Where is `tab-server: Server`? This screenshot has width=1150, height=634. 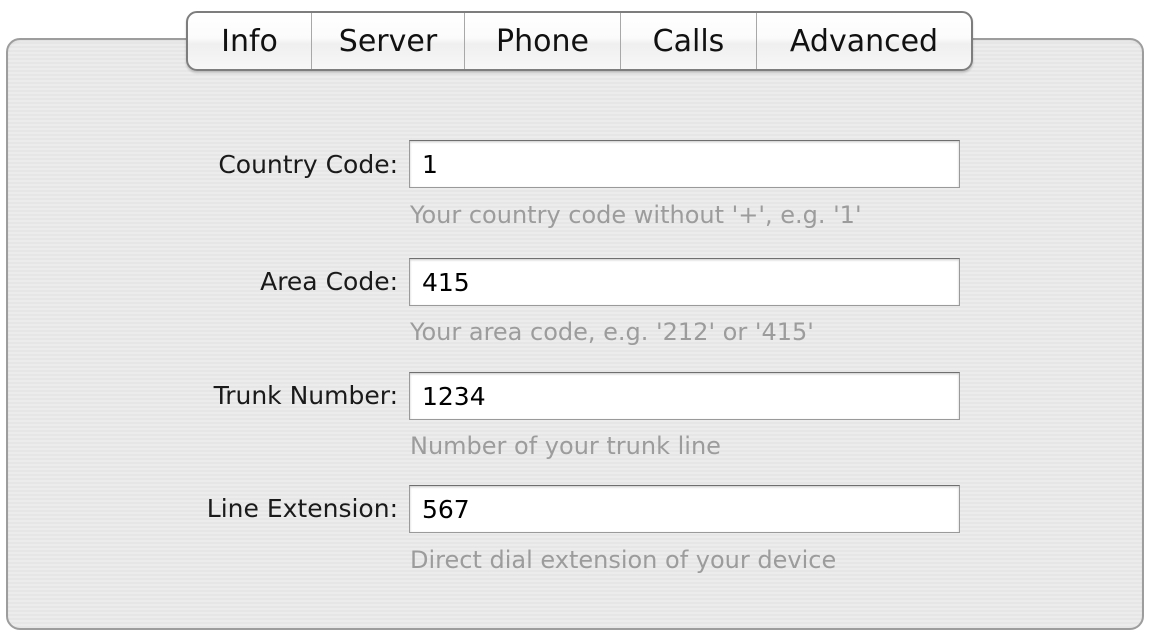 tab-server: Server is located at coordinates (388, 41).